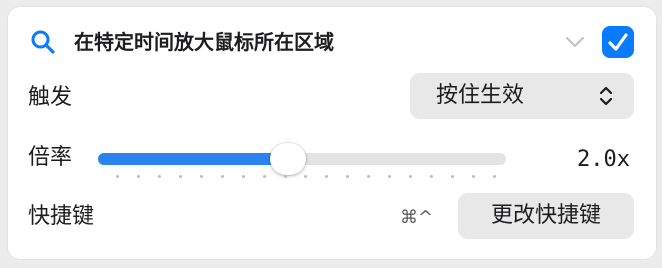 This screenshot has width=662, height=268. What do you see at coordinates (50, 157) in the screenshot?
I see `magnification-label: 倍率` at bounding box center [50, 157].